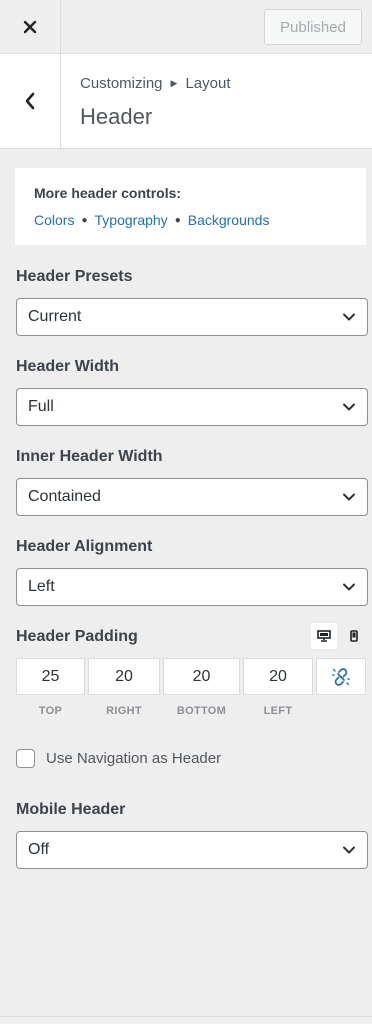 The width and height of the screenshot is (372, 1024). What do you see at coordinates (64, 496) in the screenshot?
I see `inner-header-width-value: Contained` at bounding box center [64, 496].